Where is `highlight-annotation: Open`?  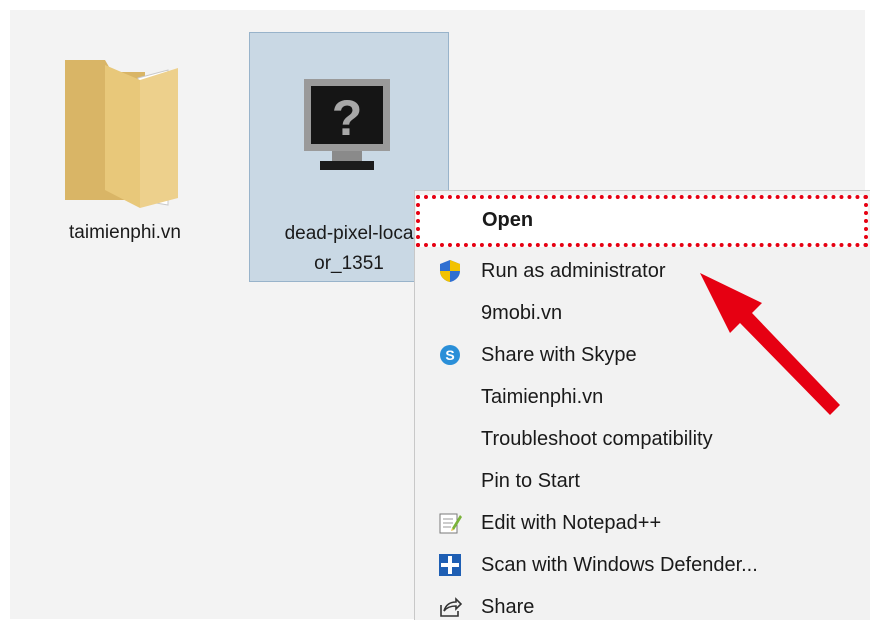
highlight-annotation: Open is located at coordinates (642, 221).